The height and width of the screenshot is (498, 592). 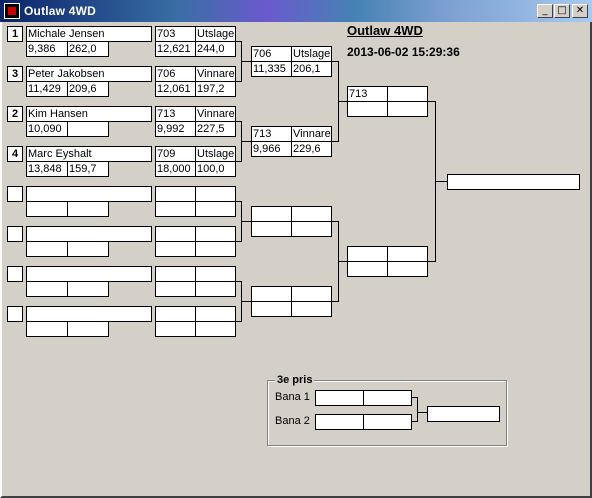 I want to click on maximize-button: □, so click(x=562, y=11).